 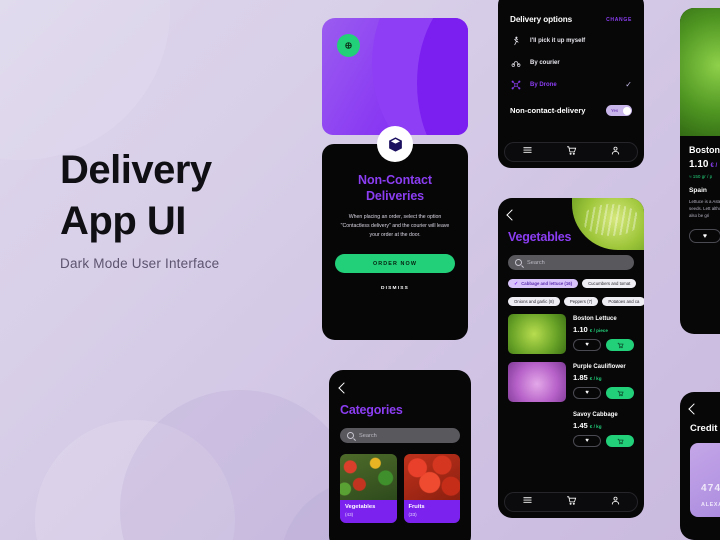 What do you see at coordinates (704, 150) in the screenshot?
I see `product-detail-name: Boston` at bounding box center [704, 150].